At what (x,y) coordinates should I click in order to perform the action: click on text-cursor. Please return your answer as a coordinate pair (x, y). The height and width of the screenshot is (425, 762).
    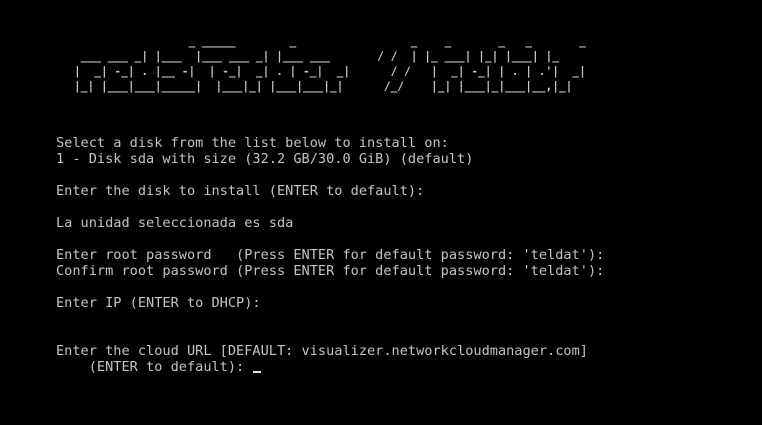
    Looking at the image, I should click on (257, 372).